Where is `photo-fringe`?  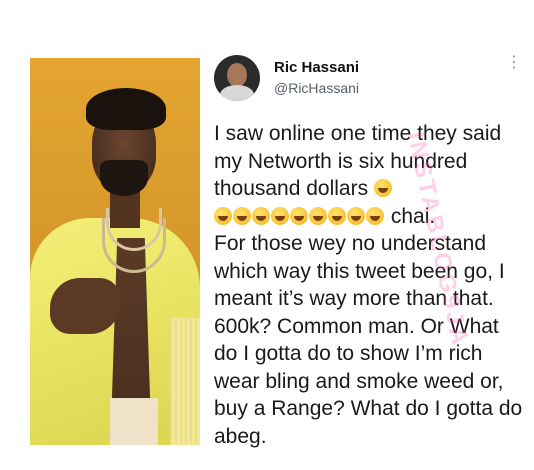
photo-fringe is located at coordinates (185, 381).